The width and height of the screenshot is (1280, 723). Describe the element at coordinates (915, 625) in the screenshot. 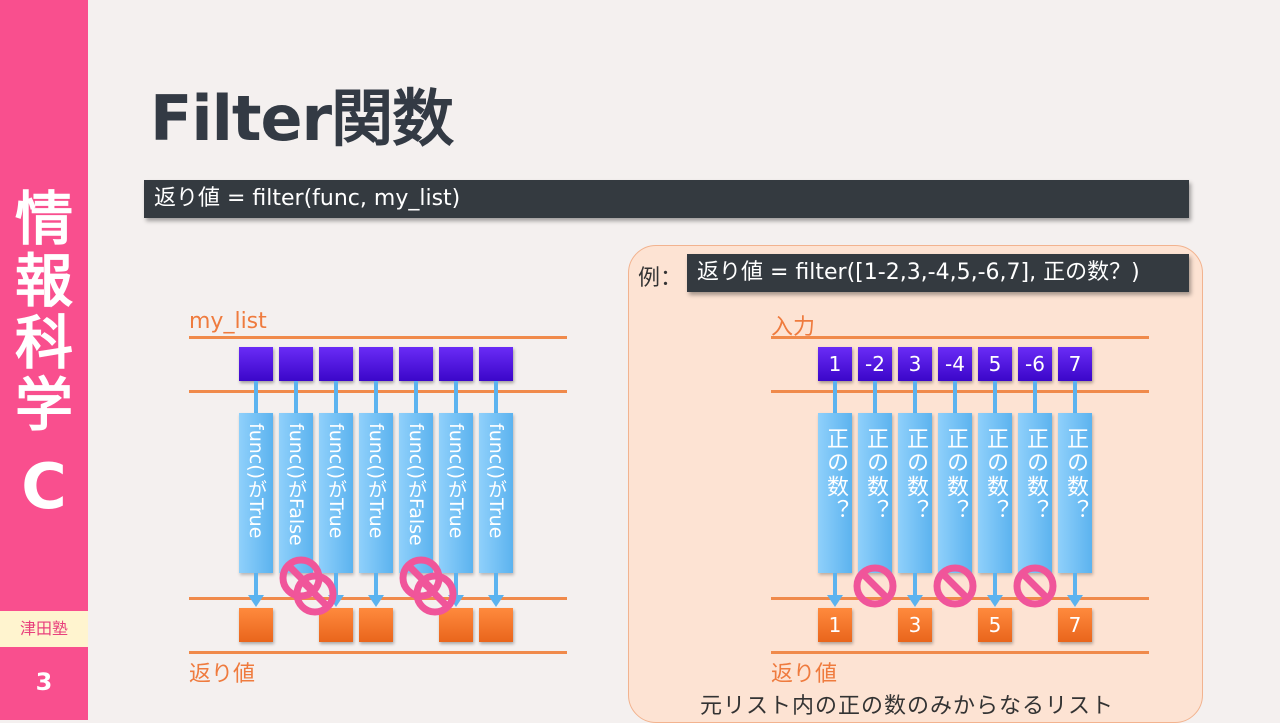

I see `output-box: 3` at that location.